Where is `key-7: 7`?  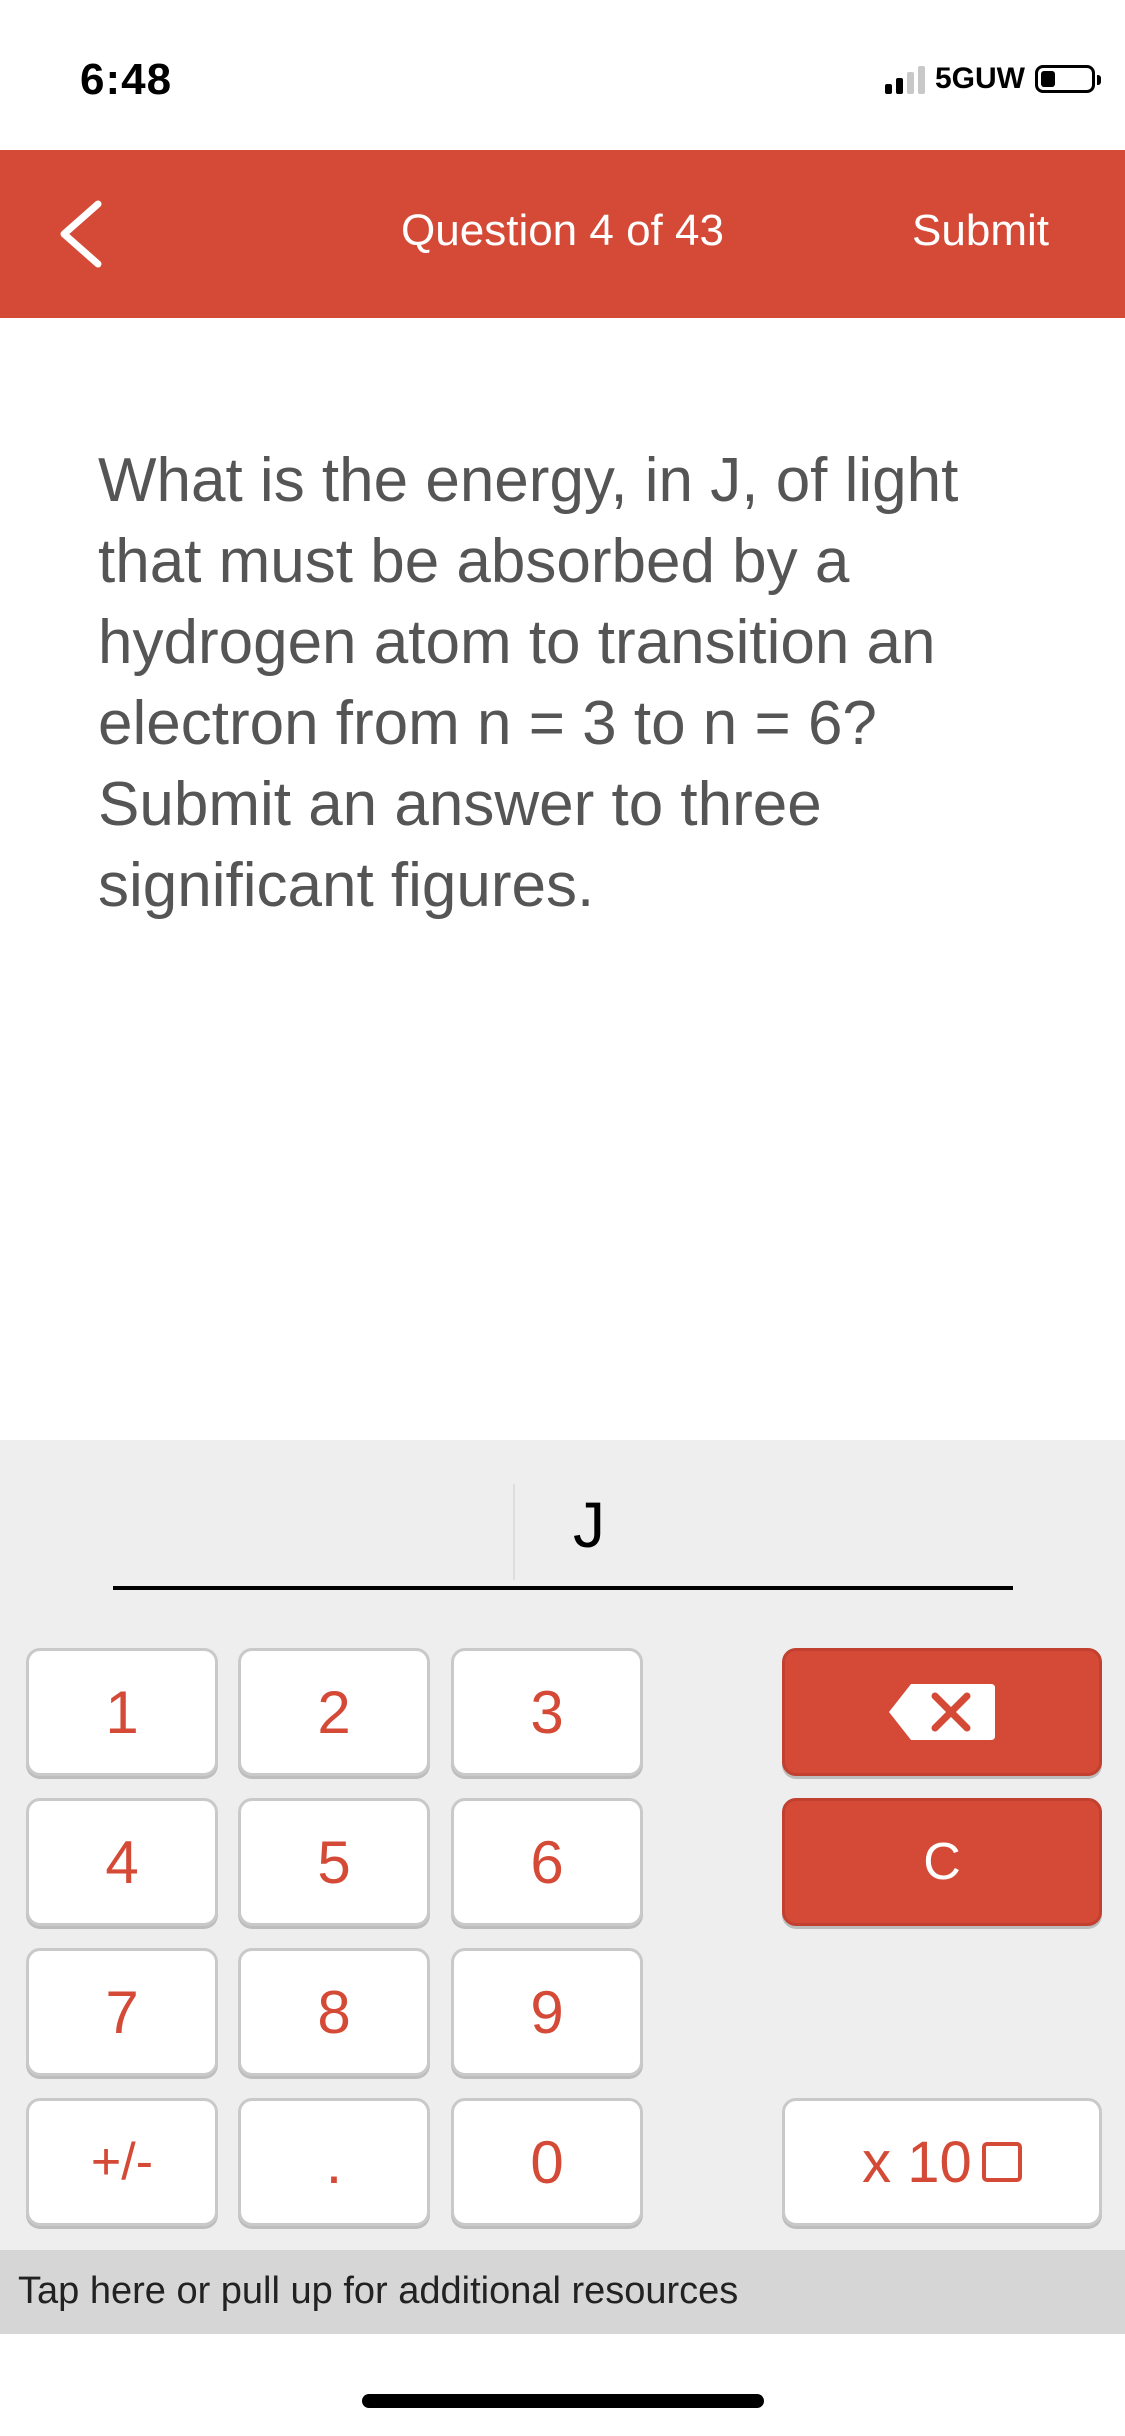 key-7: 7 is located at coordinates (122, 2012).